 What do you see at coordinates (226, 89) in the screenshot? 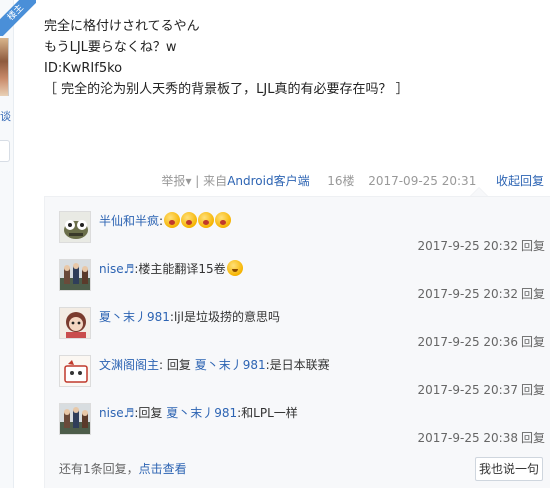
I see `post-line-4: ［ 完全的沦为别人天秀的背景板了，LJL真的有必要存在吗？ ］` at bounding box center [226, 89].